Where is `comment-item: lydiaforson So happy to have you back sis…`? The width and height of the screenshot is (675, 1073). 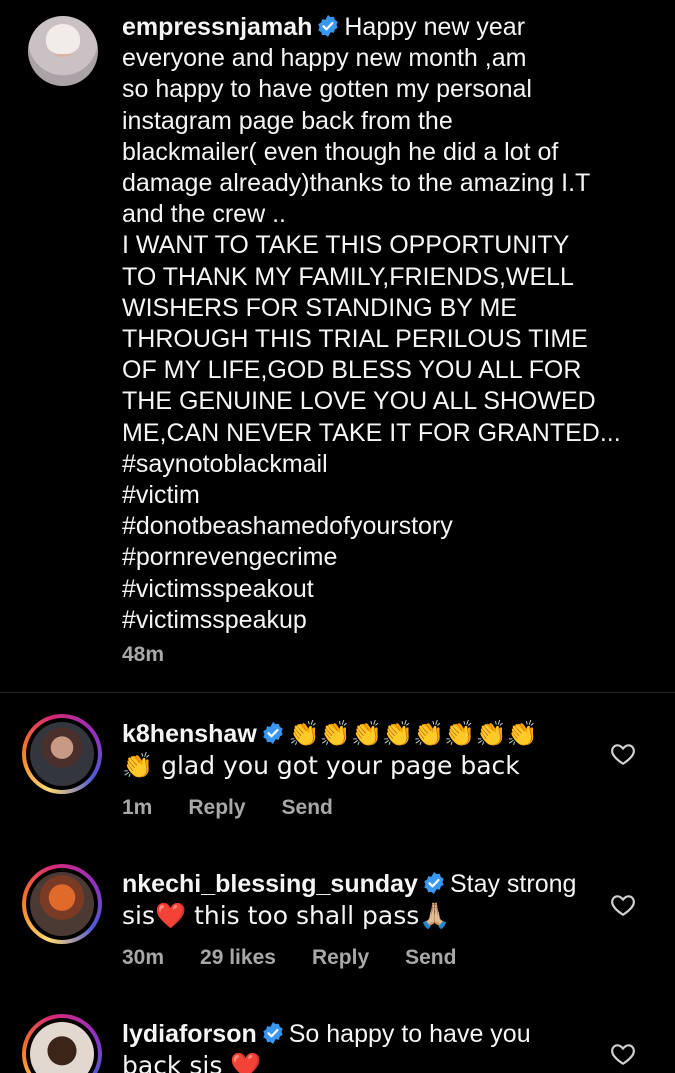
comment-item: lydiaforson So happy to have you back sis… is located at coordinates (337, 1036).